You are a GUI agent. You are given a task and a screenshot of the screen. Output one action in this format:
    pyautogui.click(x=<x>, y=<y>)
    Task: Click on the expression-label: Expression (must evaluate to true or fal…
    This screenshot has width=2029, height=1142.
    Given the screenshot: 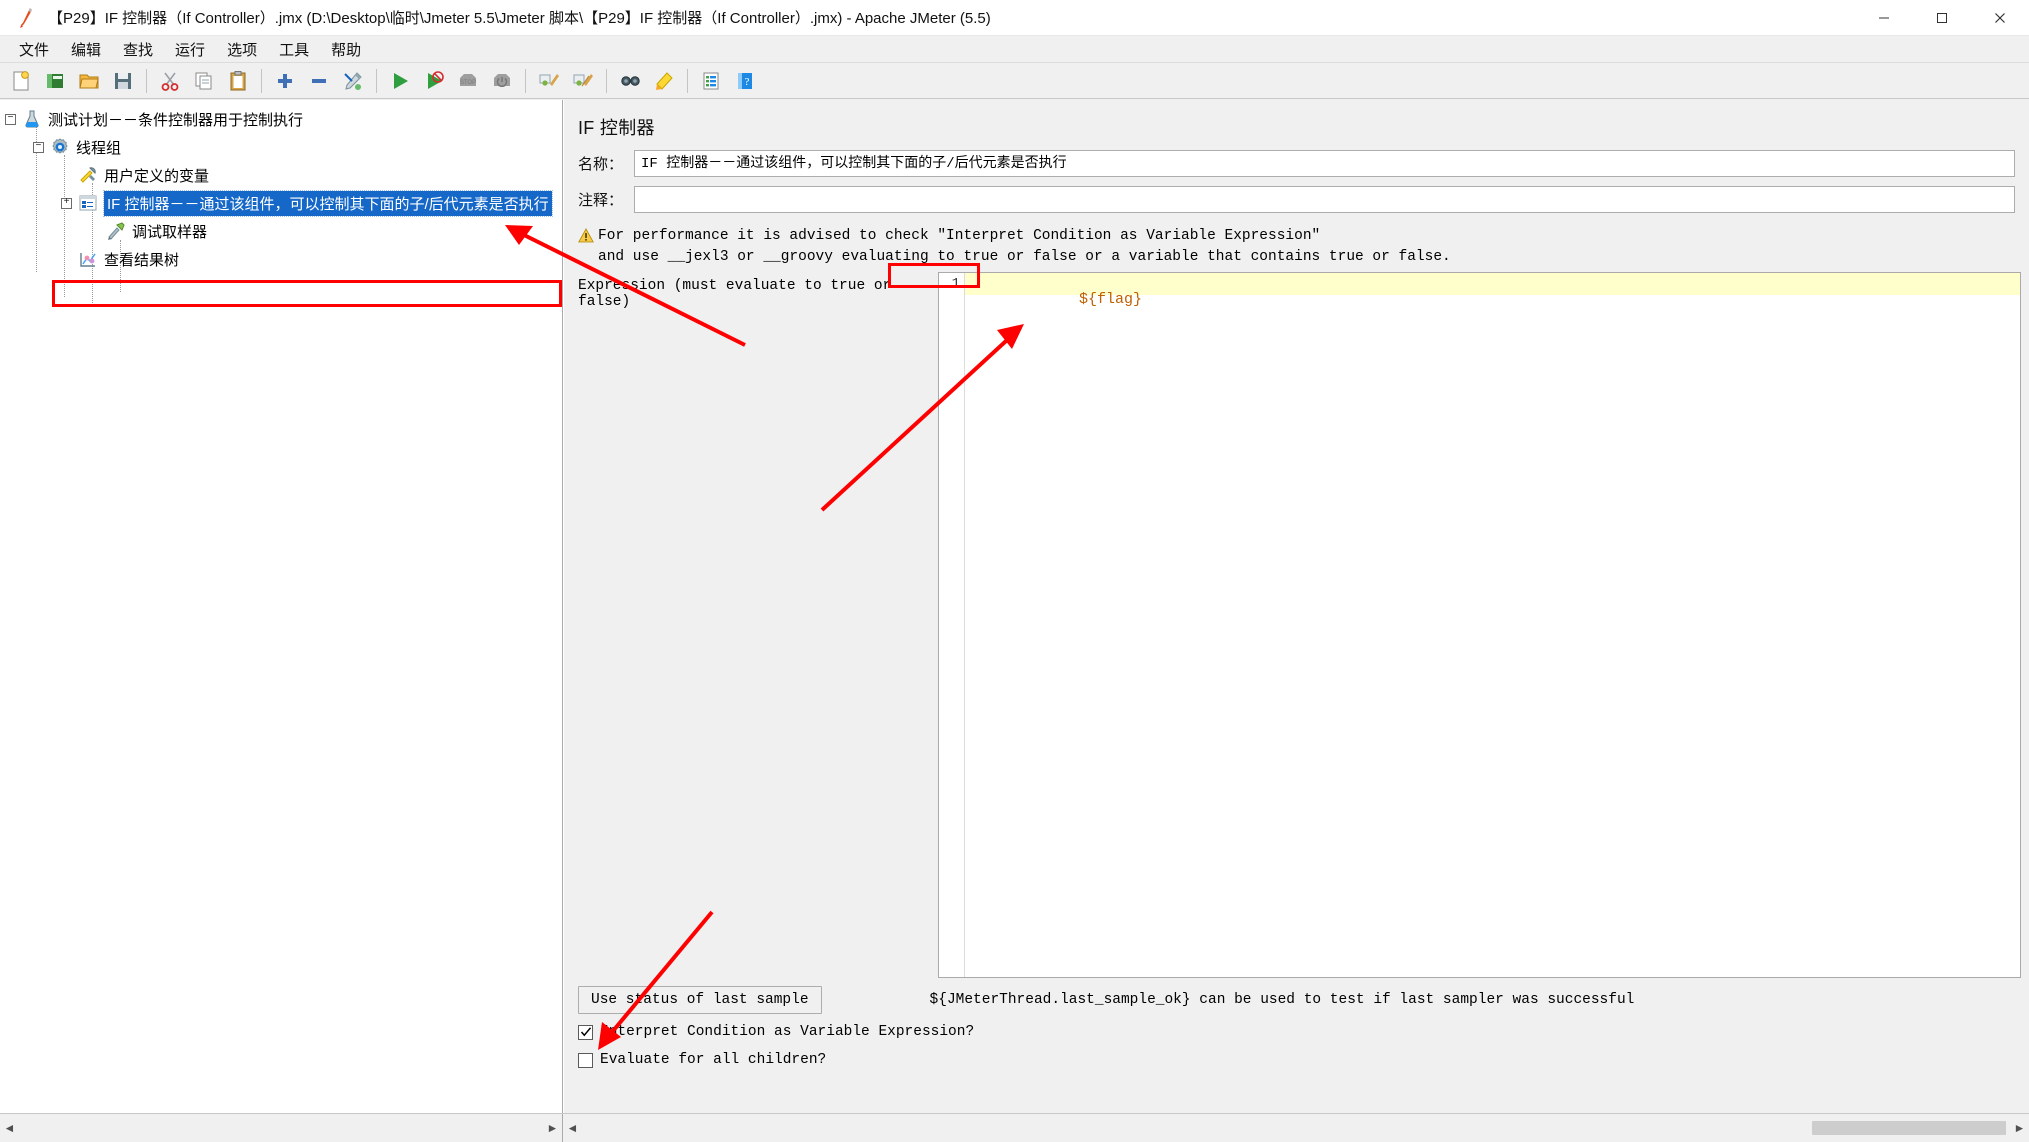 What is the action you would take?
    pyautogui.click(x=735, y=294)
    